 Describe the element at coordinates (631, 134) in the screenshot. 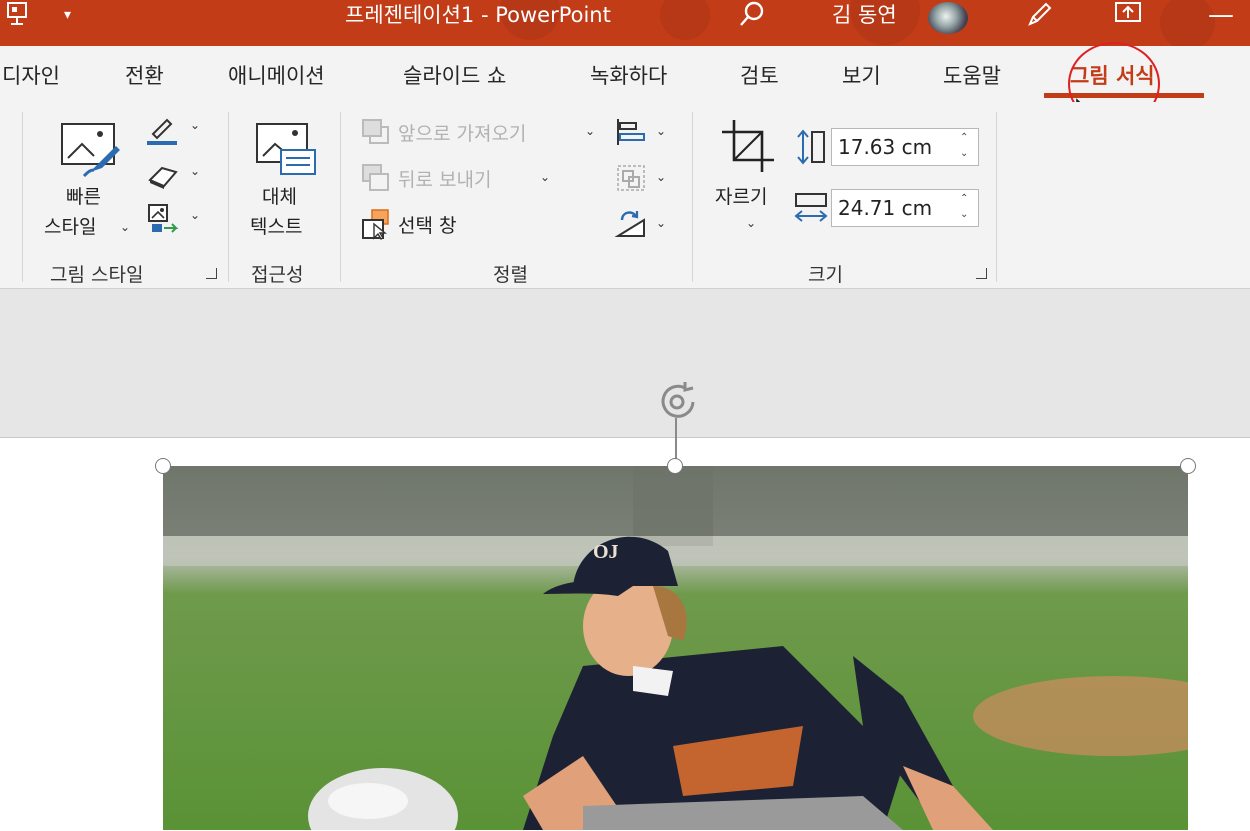

I see `align-icon` at that location.